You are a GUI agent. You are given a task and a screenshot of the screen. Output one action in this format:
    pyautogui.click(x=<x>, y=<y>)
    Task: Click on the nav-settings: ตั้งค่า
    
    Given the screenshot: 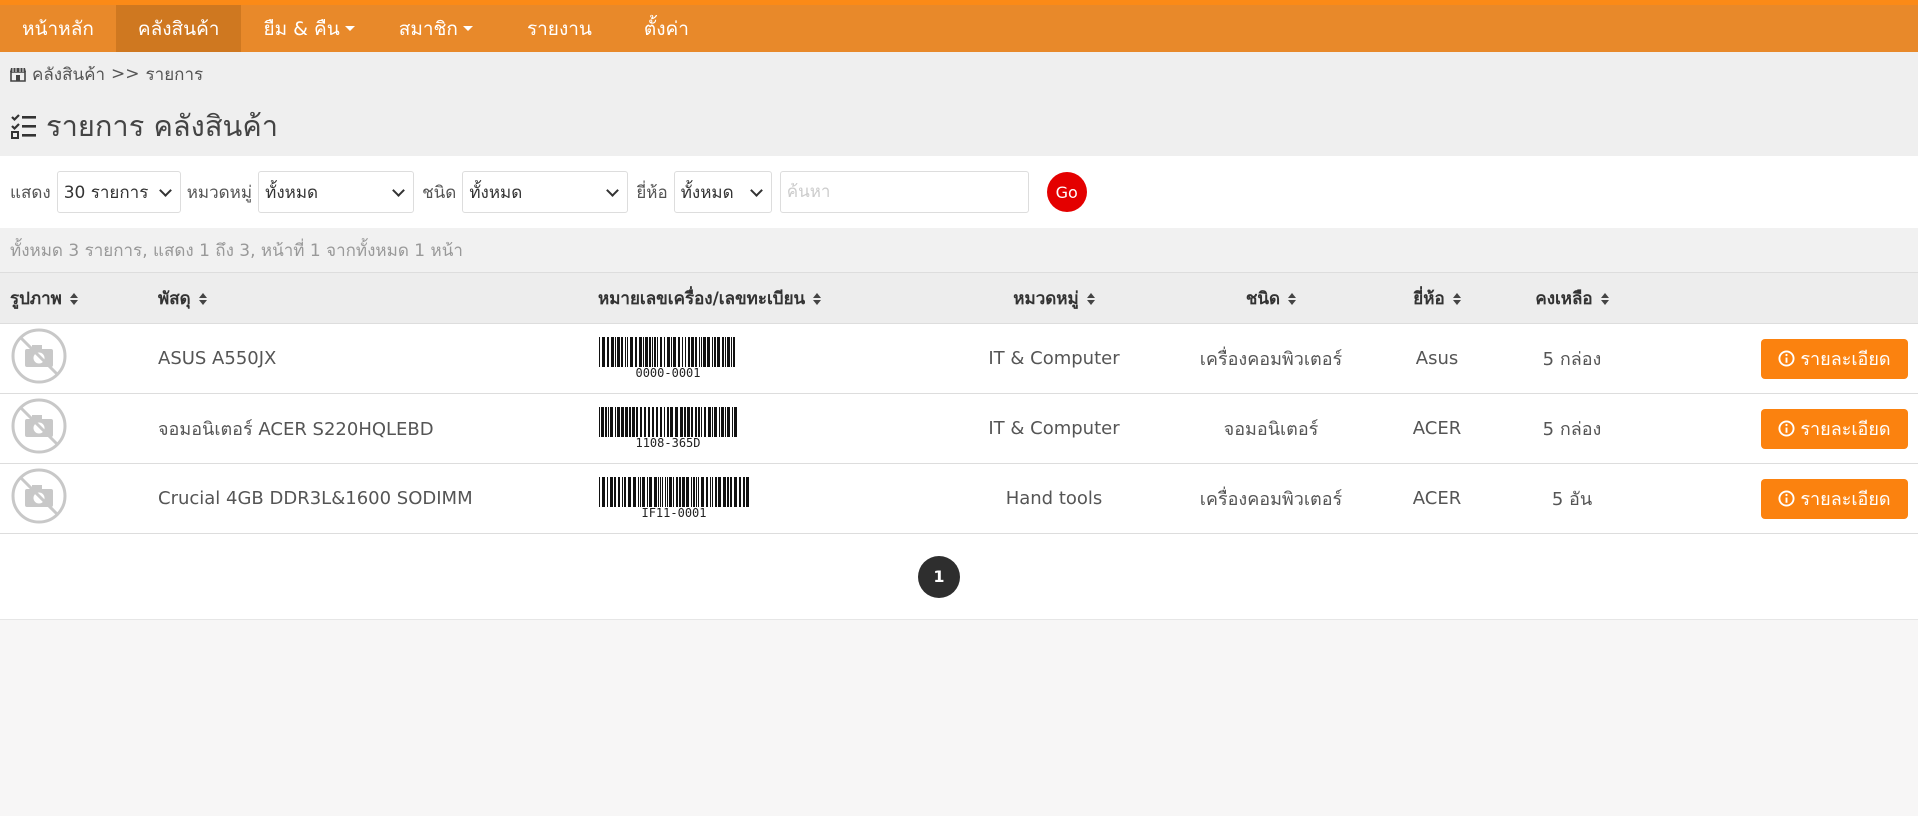 What is the action you would take?
    pyautogui.click(x=667, y=28)
    